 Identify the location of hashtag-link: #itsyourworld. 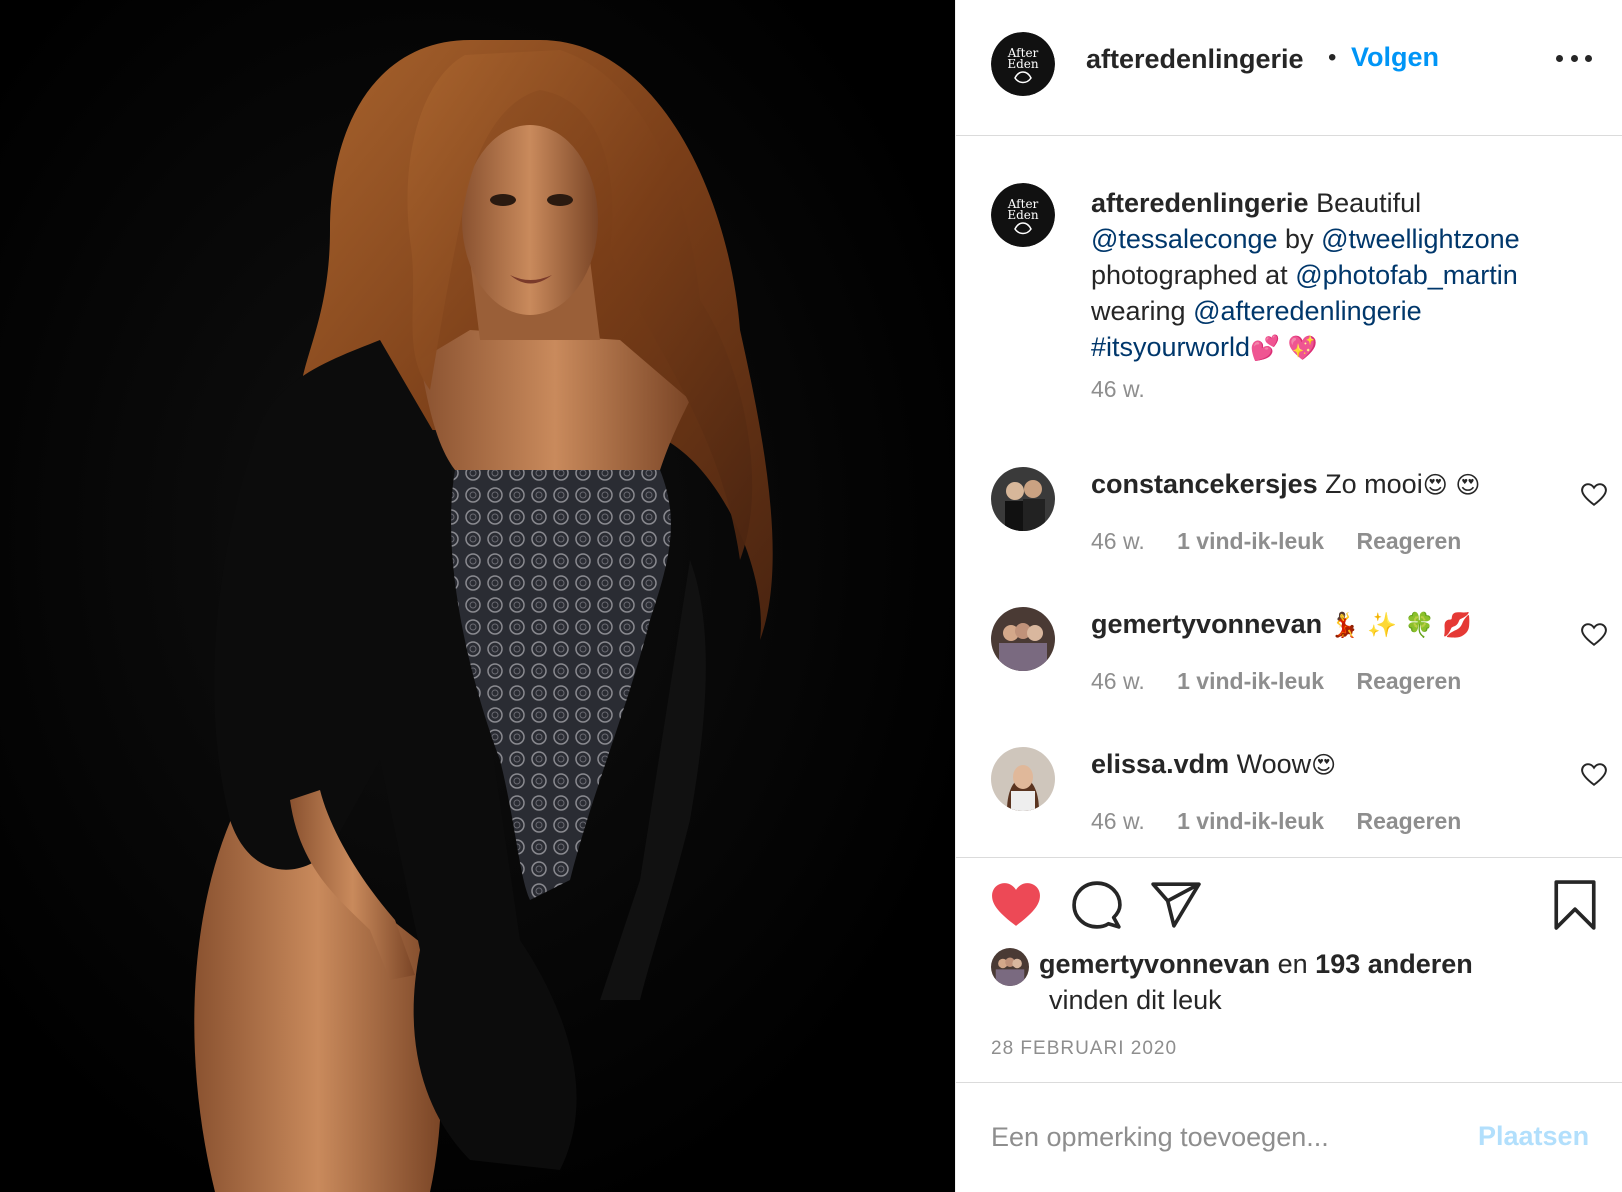
(1170, 347).